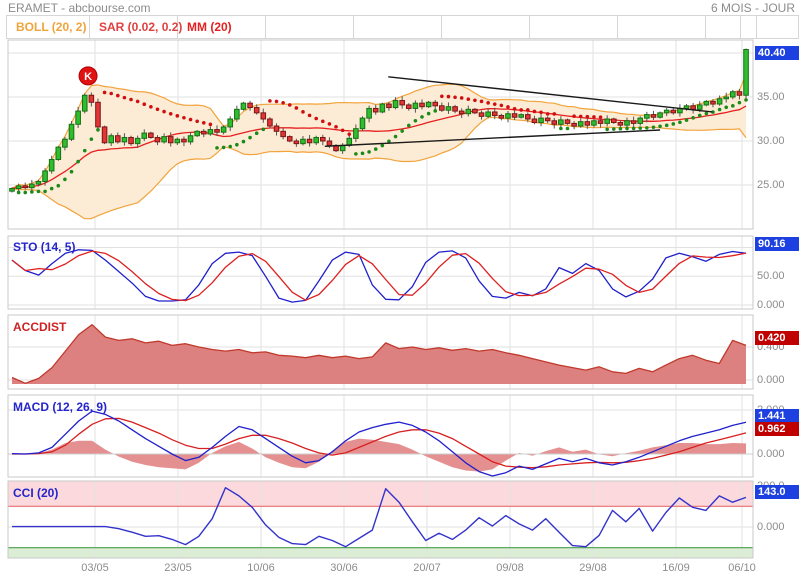  Describe the element at coordinates (344, 568) in the screenshot. I see `x-tick-label: 30/06` at that location.